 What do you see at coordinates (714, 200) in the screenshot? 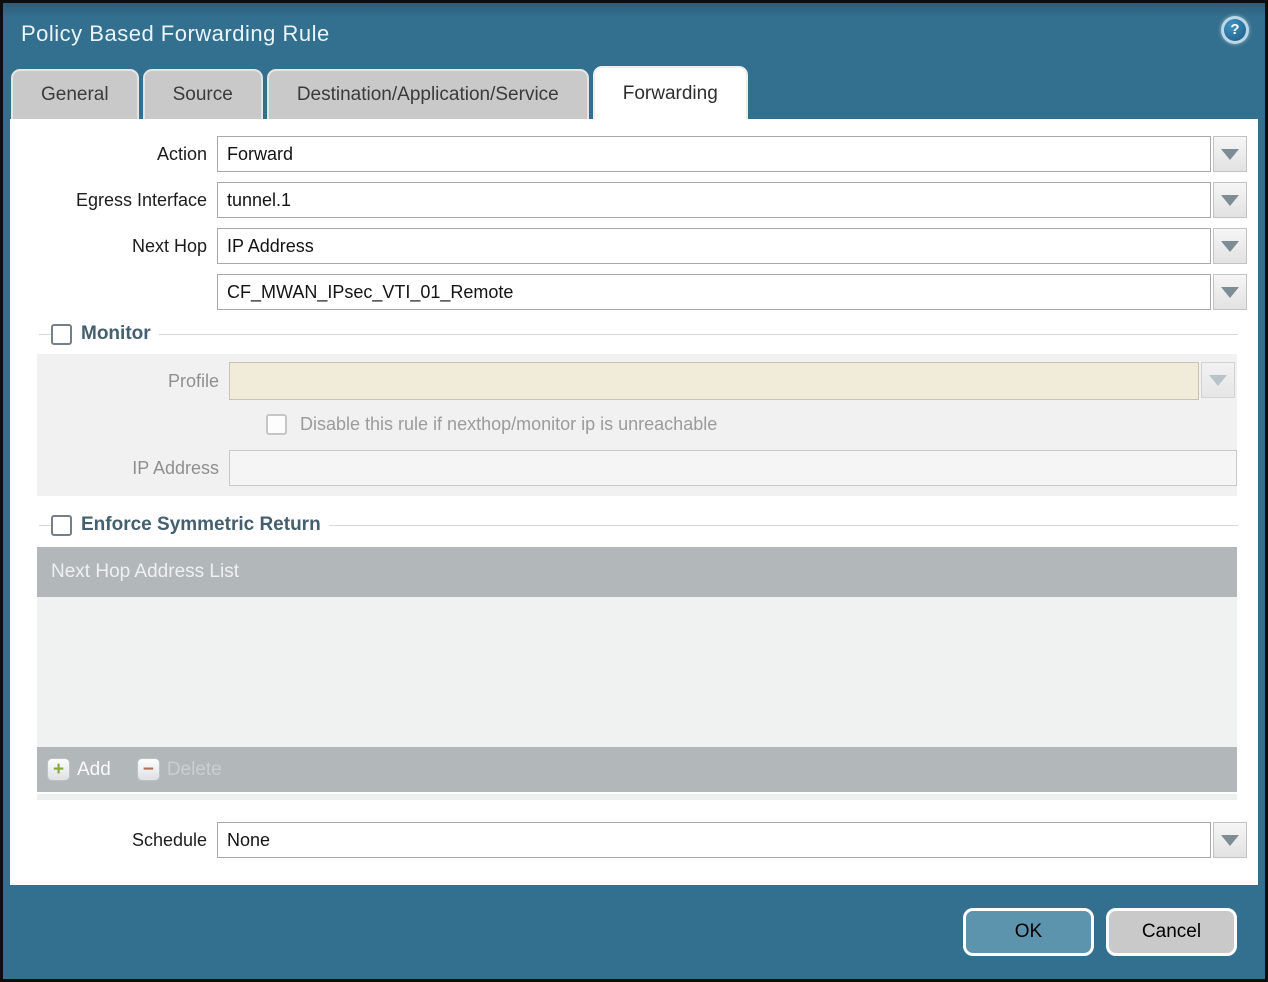
I see `egress-interface-select: tunnel.1` at bounding box center [714, 200].